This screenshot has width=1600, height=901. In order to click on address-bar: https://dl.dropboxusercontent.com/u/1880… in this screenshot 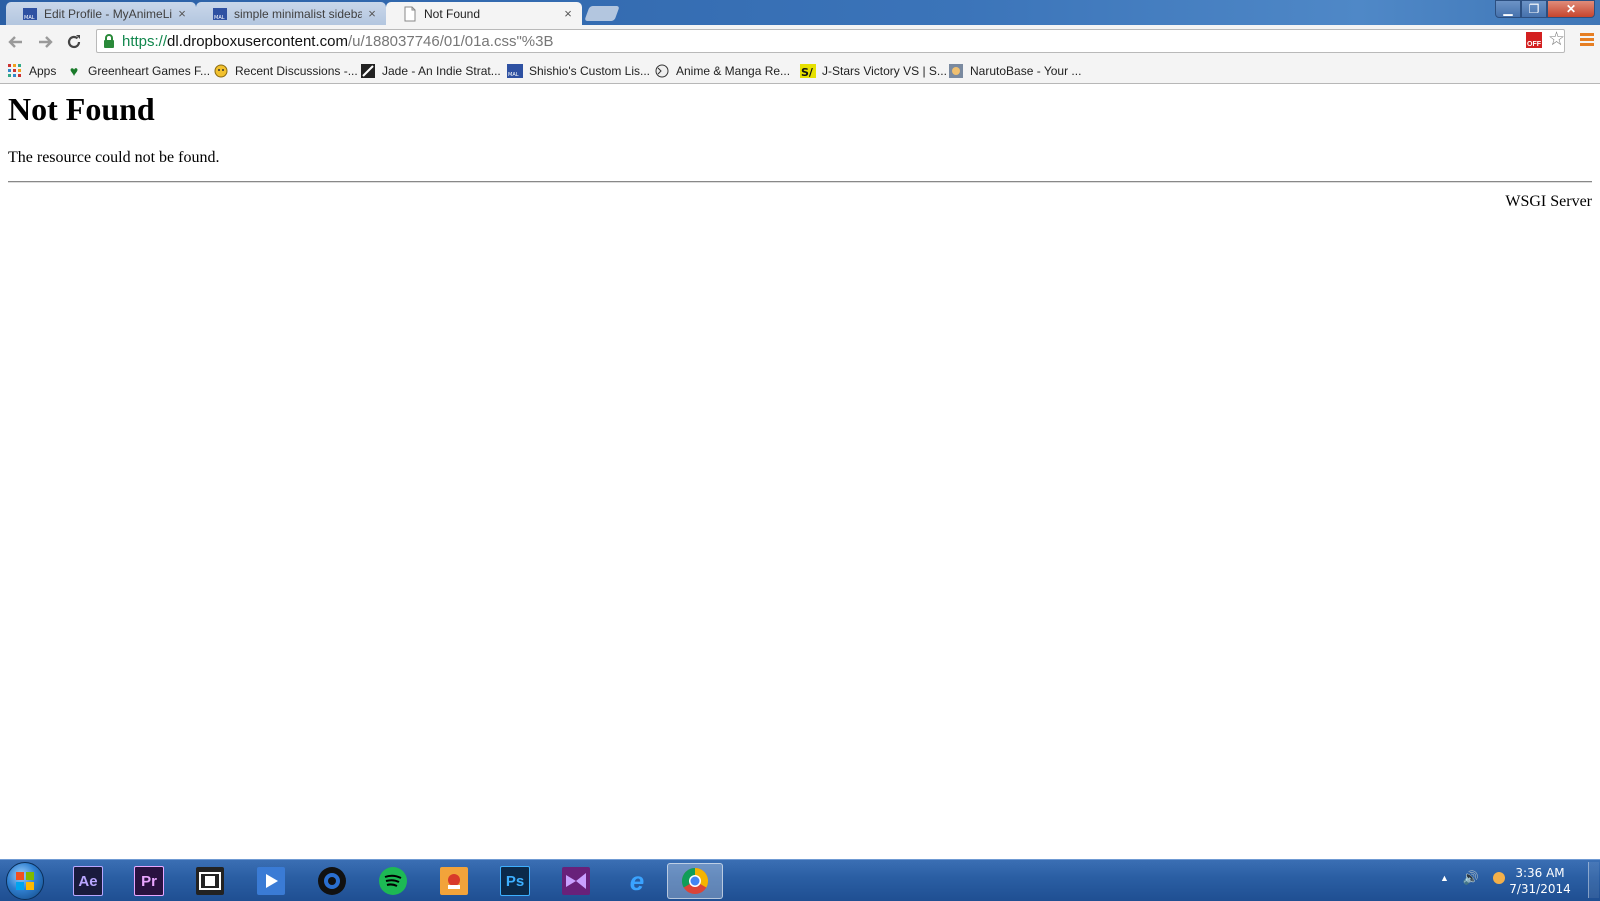, I will do `click(830, 41)`.